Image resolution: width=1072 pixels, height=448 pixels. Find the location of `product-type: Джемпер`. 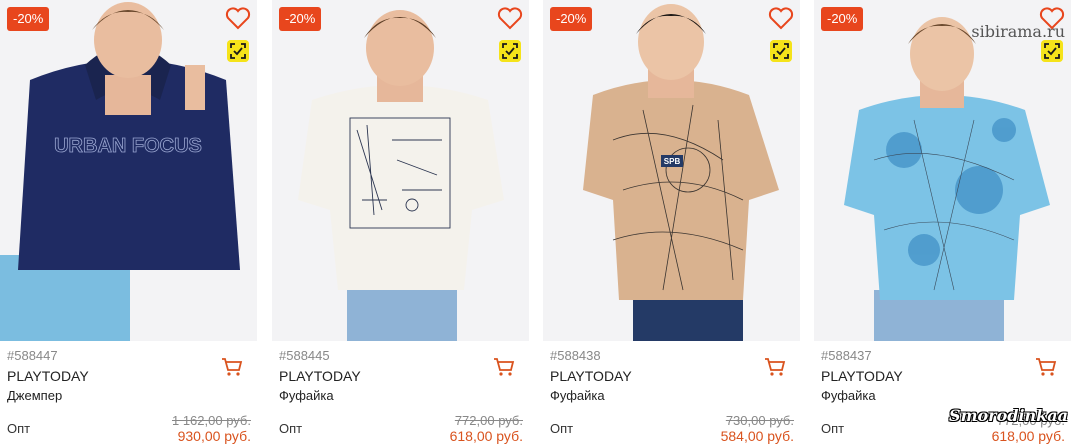

product-type: Джемпер is located at coordinates (34, 395).